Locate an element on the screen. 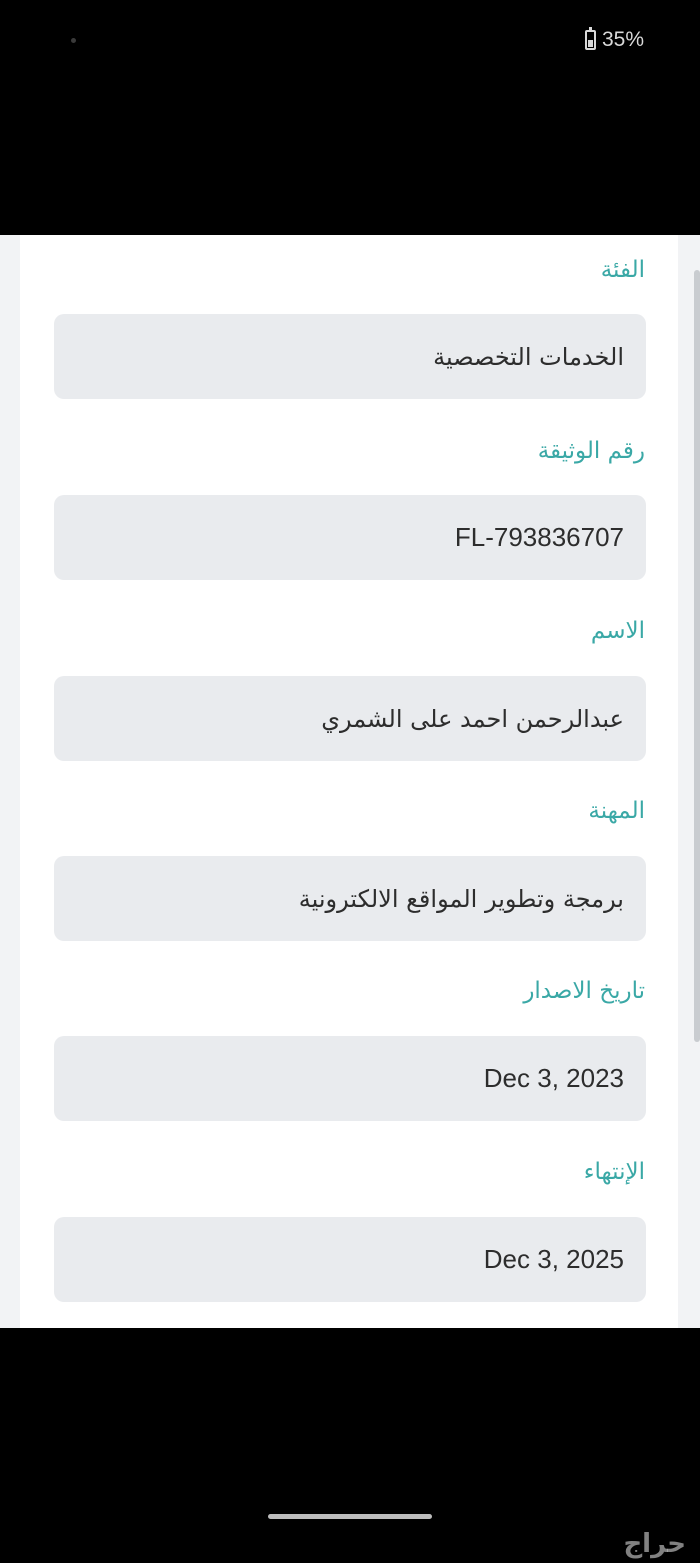 The image size is (700, 1563). status-bar: 35% is located at coordinates (350, 42).